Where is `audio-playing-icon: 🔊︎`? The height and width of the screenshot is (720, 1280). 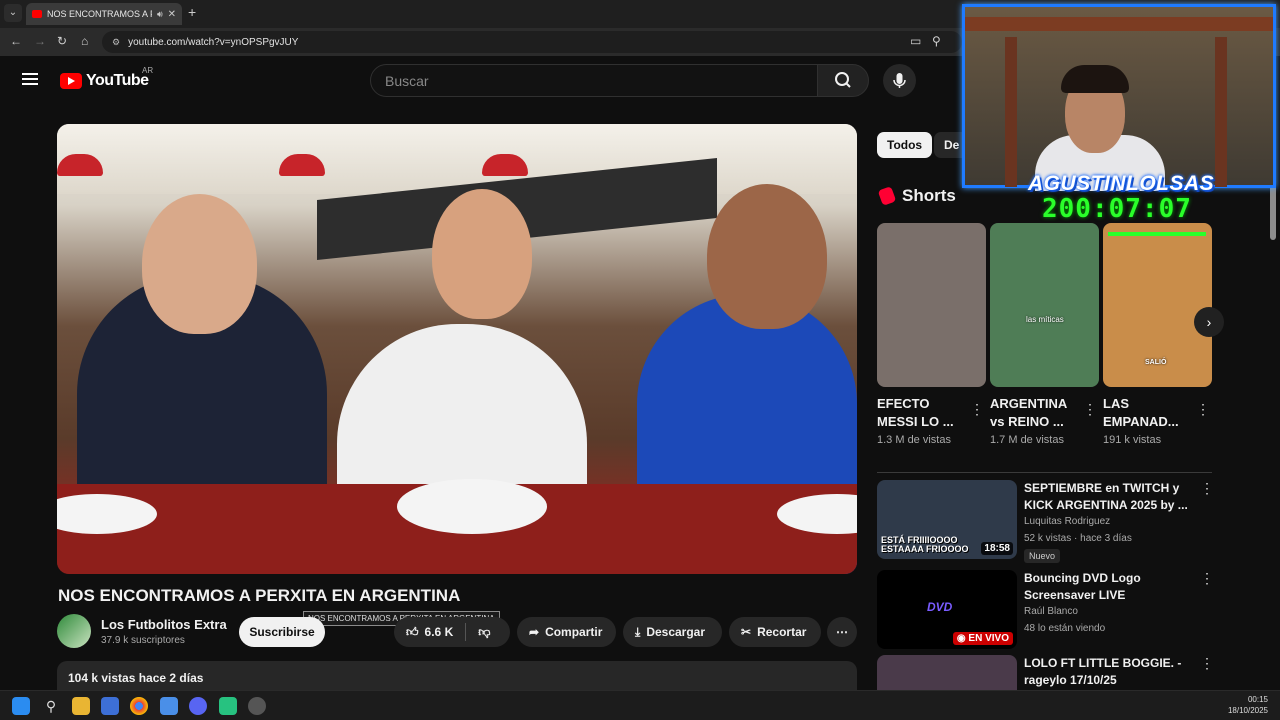 audio-playing-icon: 🔊︎ is located at coordinates (160, 14).